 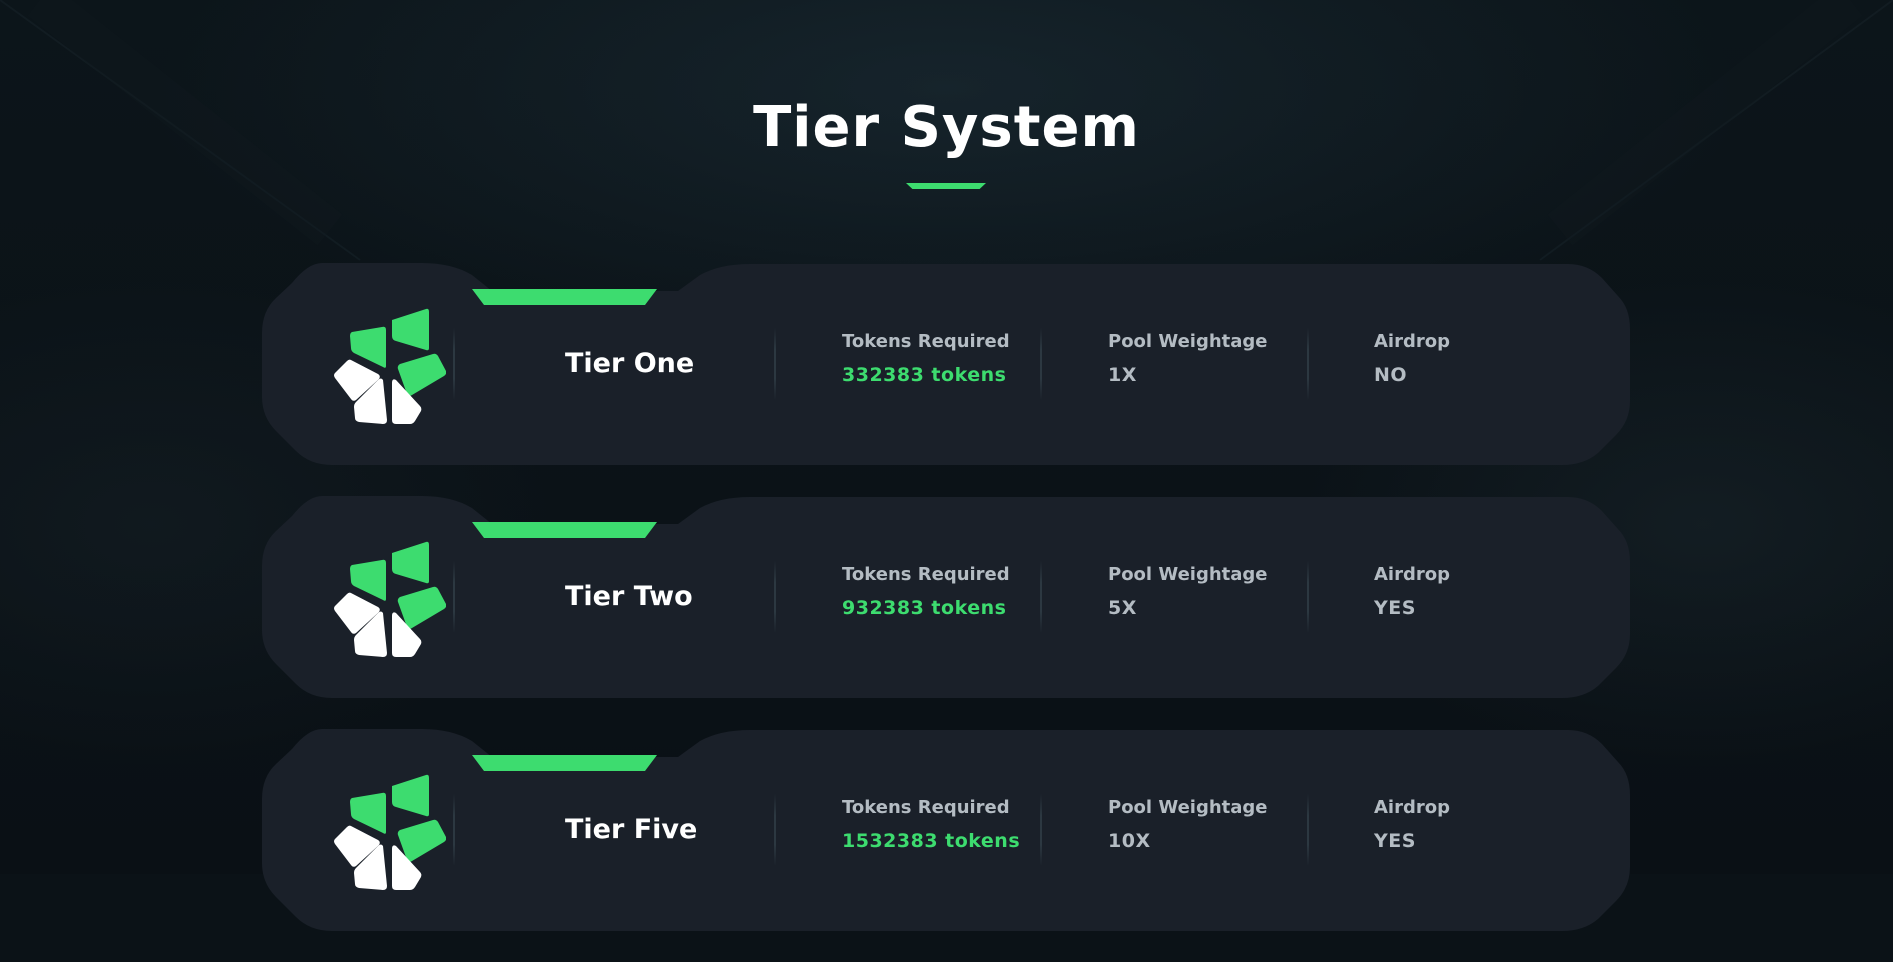 I want to click on pool-weightage-value: 1X, so click(x=1122, y=375).